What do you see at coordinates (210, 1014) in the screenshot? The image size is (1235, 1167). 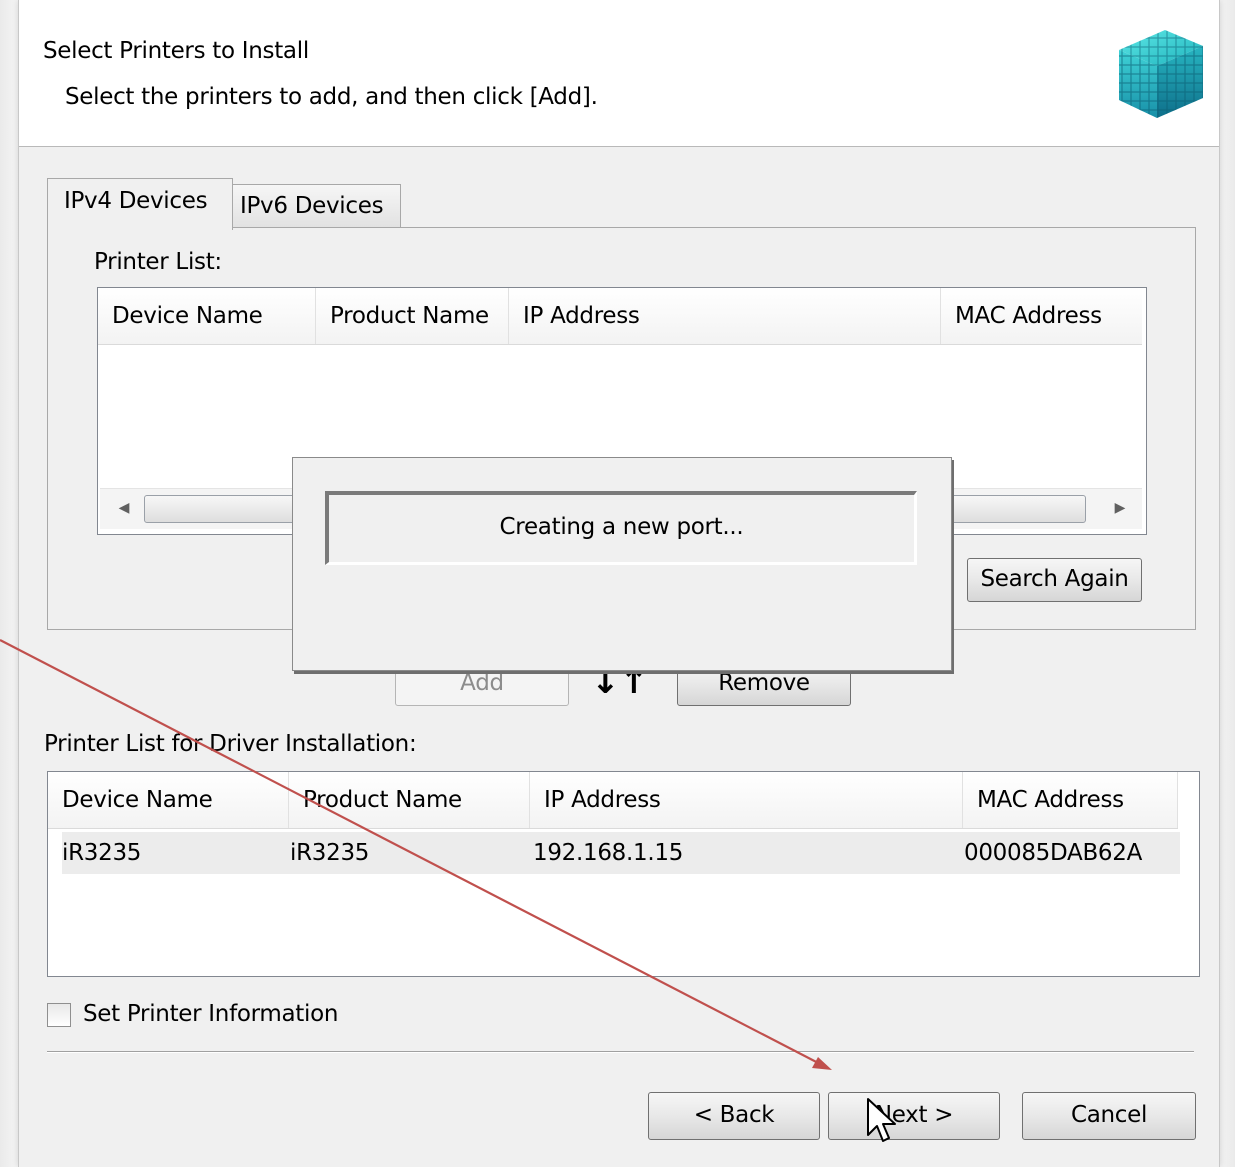 I see `set-printer-information-label: Set Printer Information` at bounding box center [210, 1014].